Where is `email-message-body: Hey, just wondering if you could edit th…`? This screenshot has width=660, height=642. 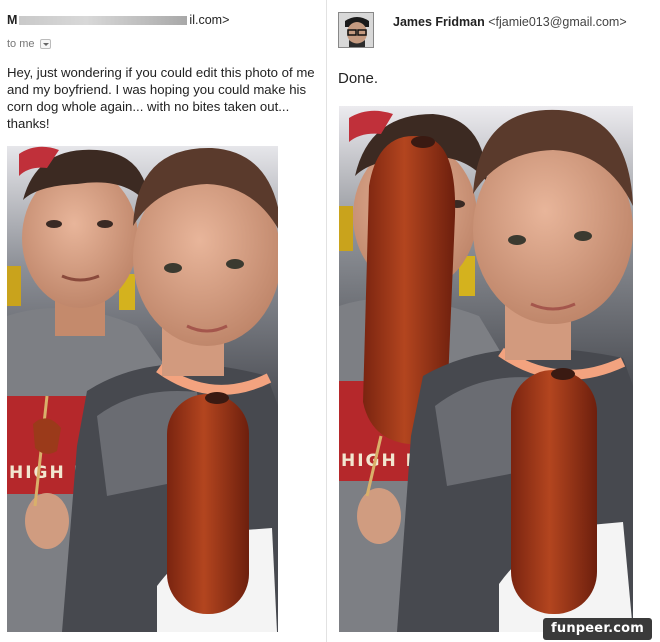
email-message-body: Hey, just wondering if you could edit th… is located at coordinates (161, 98).